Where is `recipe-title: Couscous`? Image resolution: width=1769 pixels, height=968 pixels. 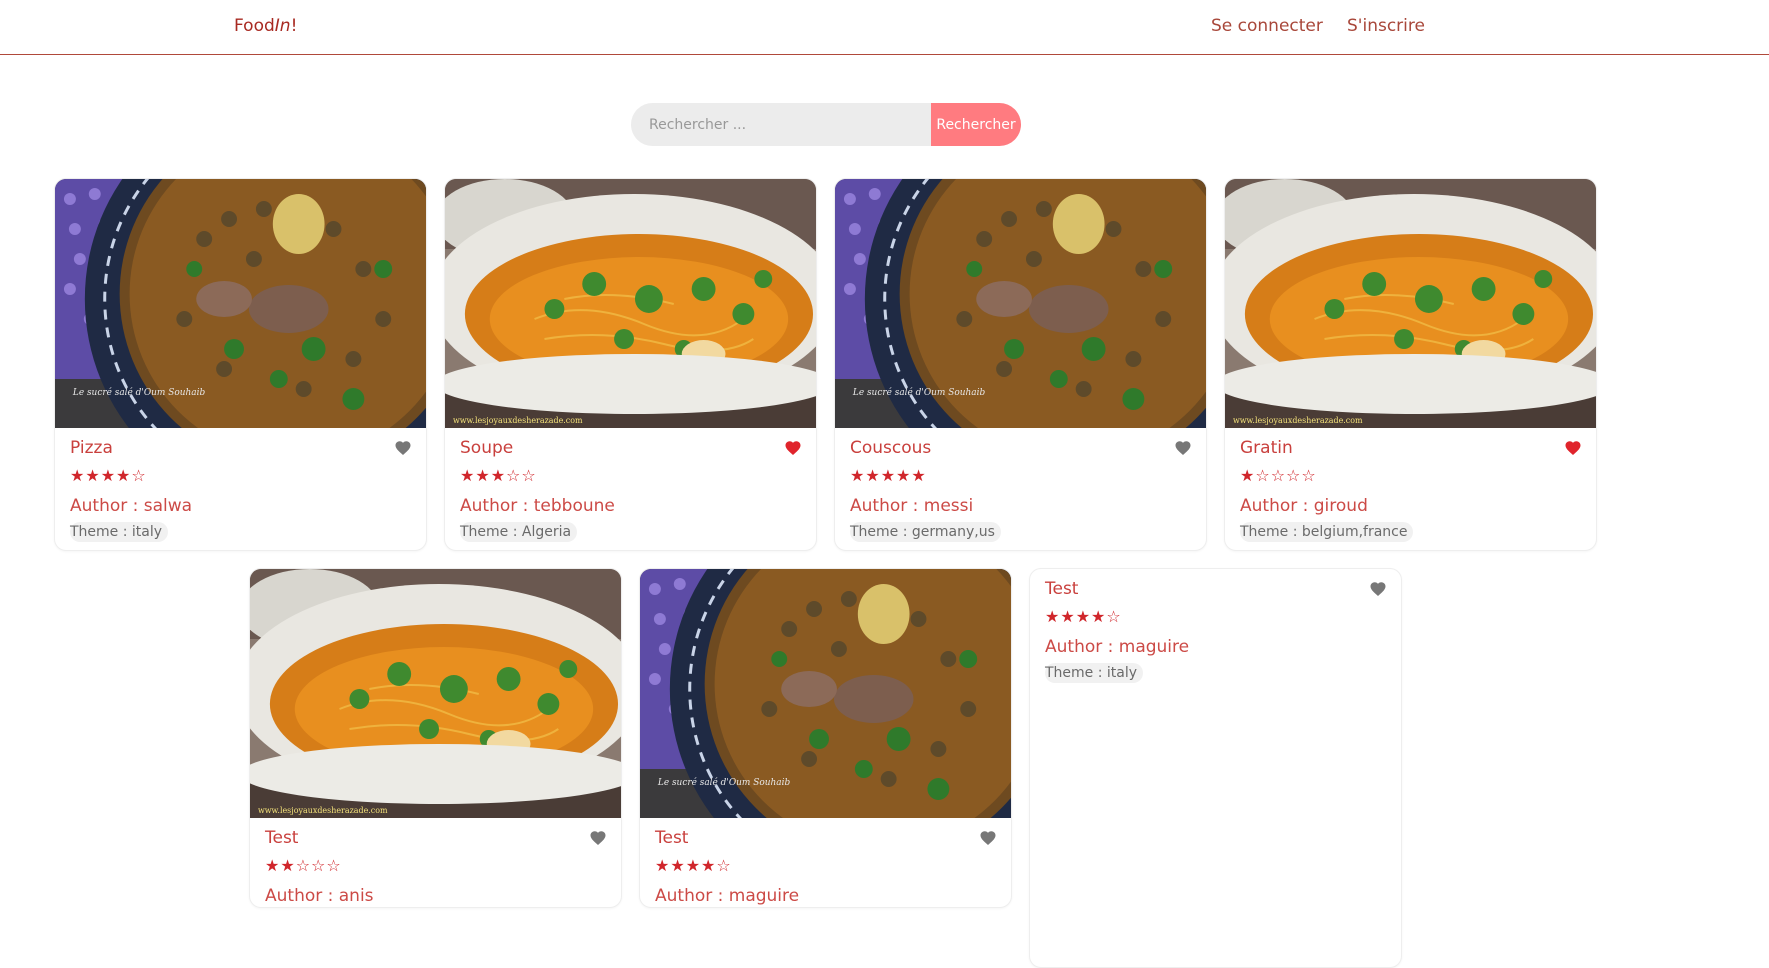
recipe-title: Couscous is located at coordinates (1020, 448).